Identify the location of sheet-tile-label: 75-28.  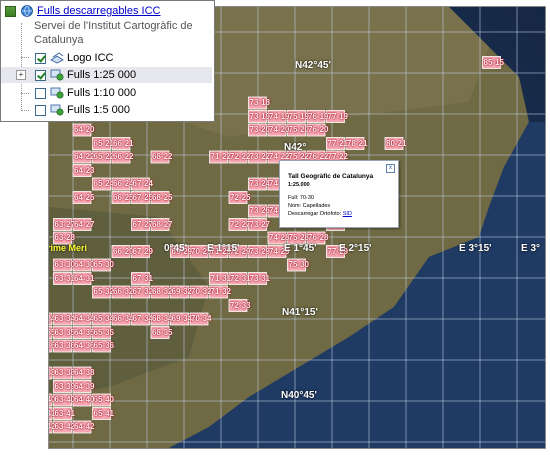
(299, 237).